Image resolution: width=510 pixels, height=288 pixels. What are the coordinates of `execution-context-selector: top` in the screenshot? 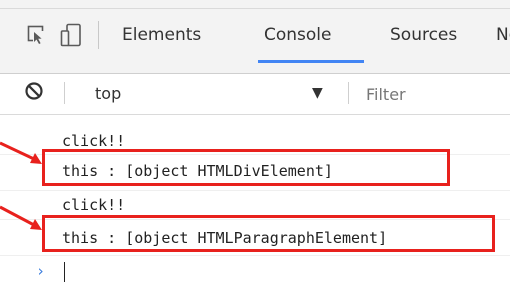 It's located at (108, 94).